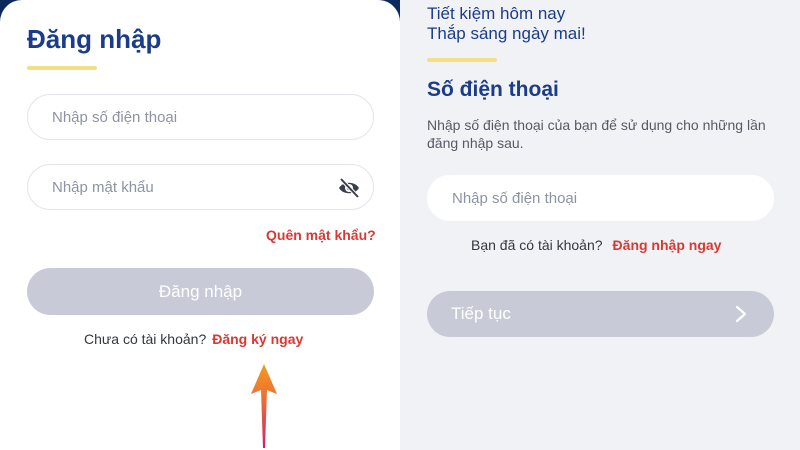 The width and height of the screenshot is (800, 450). What do you see at coordinates (600, 314) in the screenshot?
I see `continue-button: Tiếp tục` at bounding box center [600, 314].